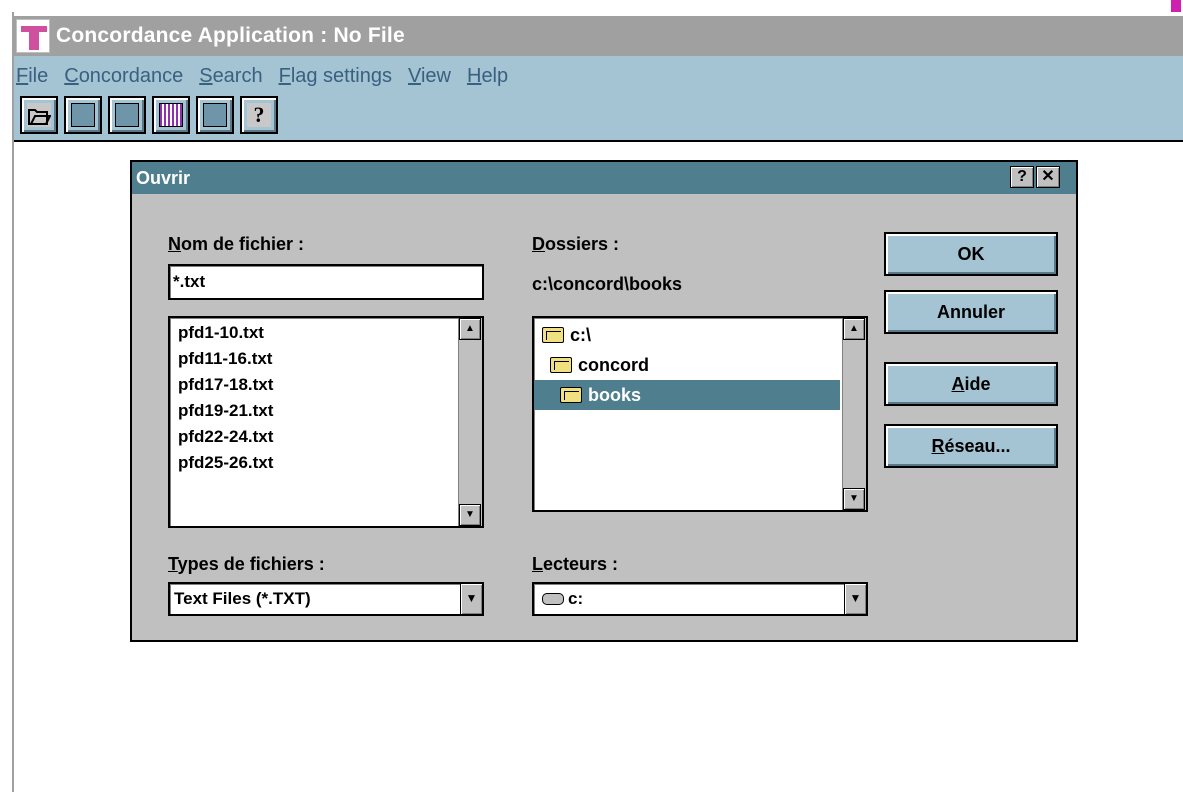 The height and width of the screenshot is (792, 1183). I want to click on list-item: pfd11-16.txt, so click(326, 359).